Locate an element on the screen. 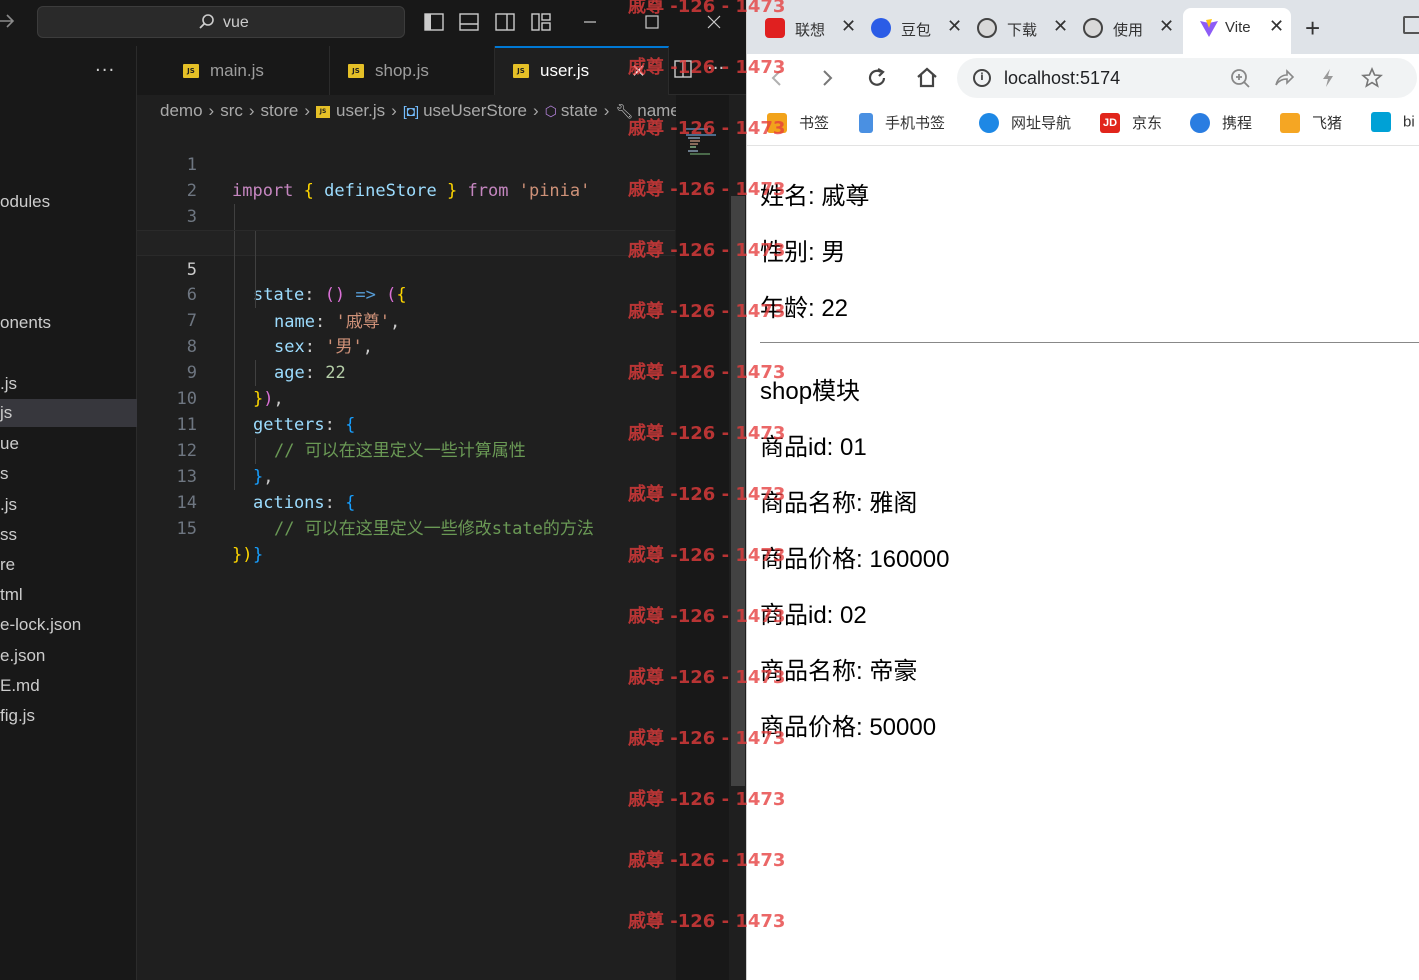  bookmark-item: JD 京东 is located at coordinates (1131, 124).